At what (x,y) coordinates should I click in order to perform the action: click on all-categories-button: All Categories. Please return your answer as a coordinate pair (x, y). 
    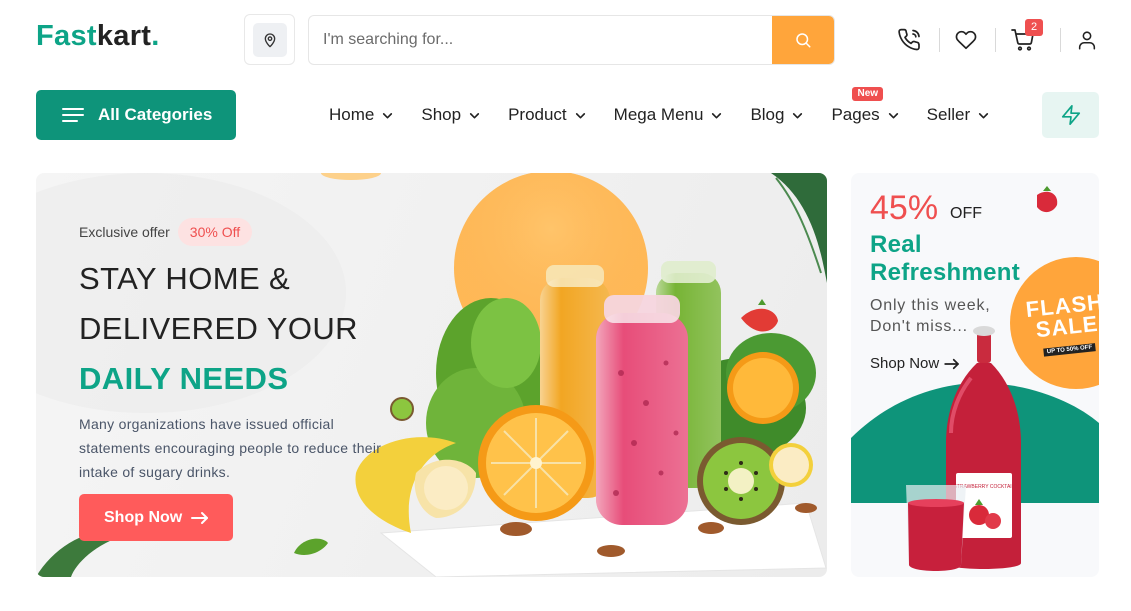
    Looking at the image, I should click on (136, 115).